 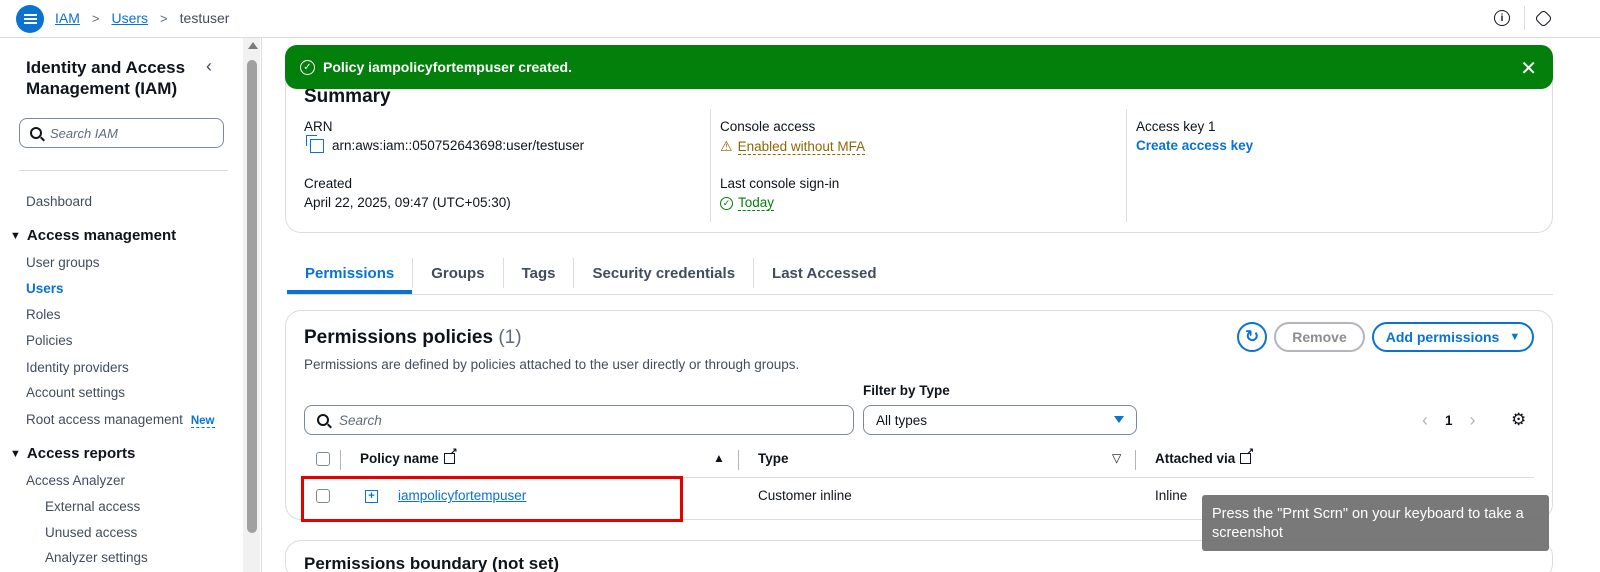 What do you see at coordinates (45, 288) in the screenshot?
I see `sidebar-item-users: Users` at bounding box center [45, 288].